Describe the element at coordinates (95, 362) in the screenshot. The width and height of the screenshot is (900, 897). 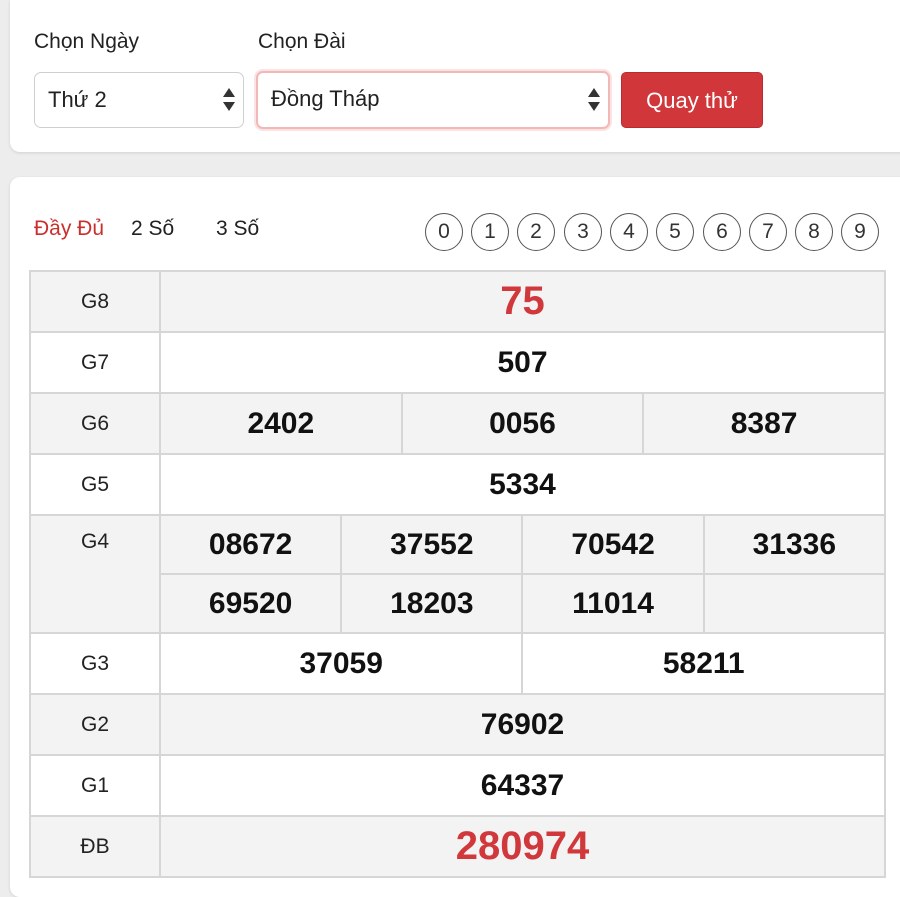
I see `prize-label: G7` at that location.